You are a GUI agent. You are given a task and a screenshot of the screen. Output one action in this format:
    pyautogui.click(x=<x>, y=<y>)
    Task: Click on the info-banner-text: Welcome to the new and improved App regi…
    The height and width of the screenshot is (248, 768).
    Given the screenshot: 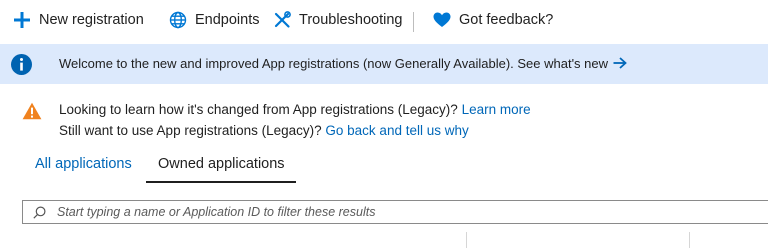 What is the action you would take?
    pyautogui.click(x=334, y=63)
    